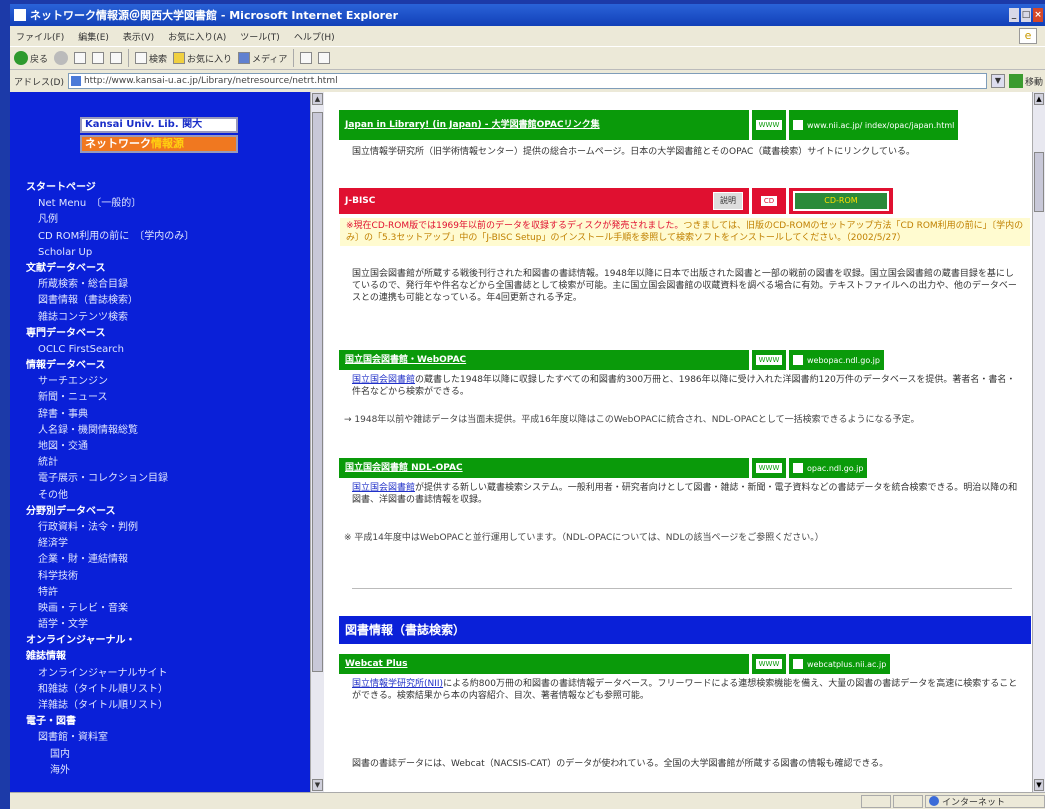 This screenshot has height=809, width=1045. I want to click on explain-button: 説明, so click(728, 201).